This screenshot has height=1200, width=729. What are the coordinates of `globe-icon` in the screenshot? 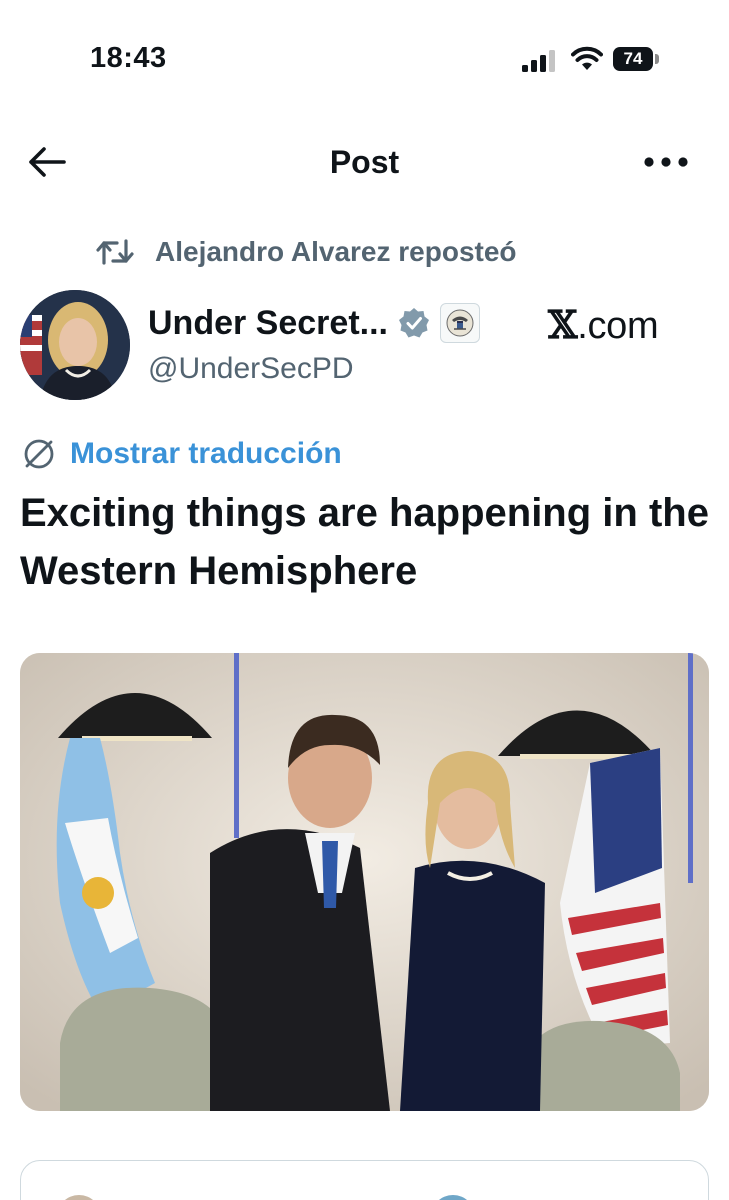 It's located at (39, 454).